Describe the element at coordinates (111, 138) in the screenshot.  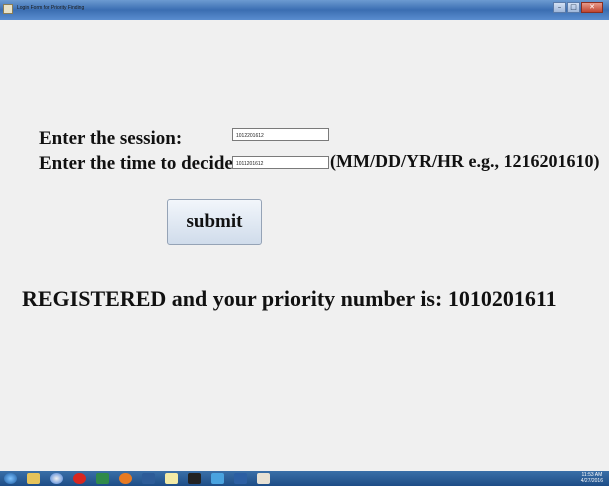
I see `session-label: Enter the session:` at that location.